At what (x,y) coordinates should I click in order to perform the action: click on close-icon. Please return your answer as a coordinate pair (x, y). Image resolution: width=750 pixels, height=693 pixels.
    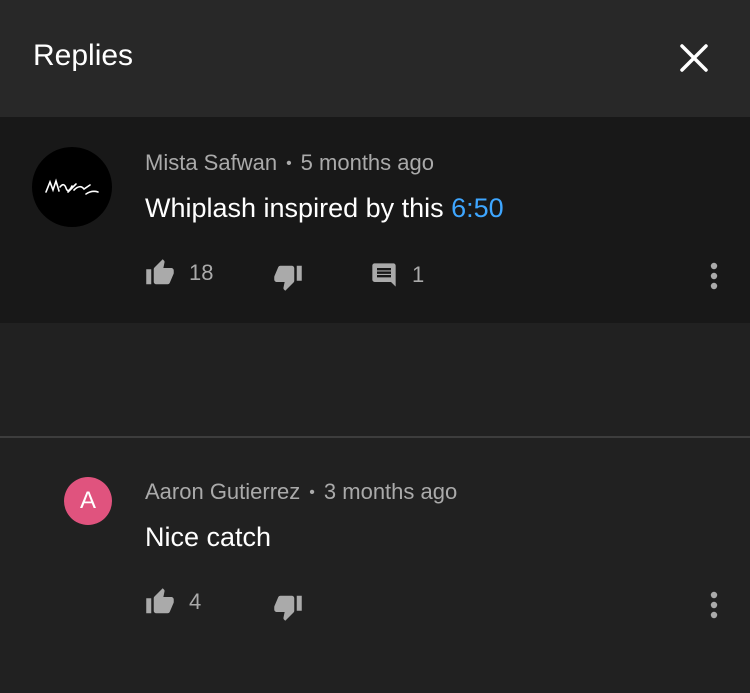
    Looking at the image, I should click on (694, 58).